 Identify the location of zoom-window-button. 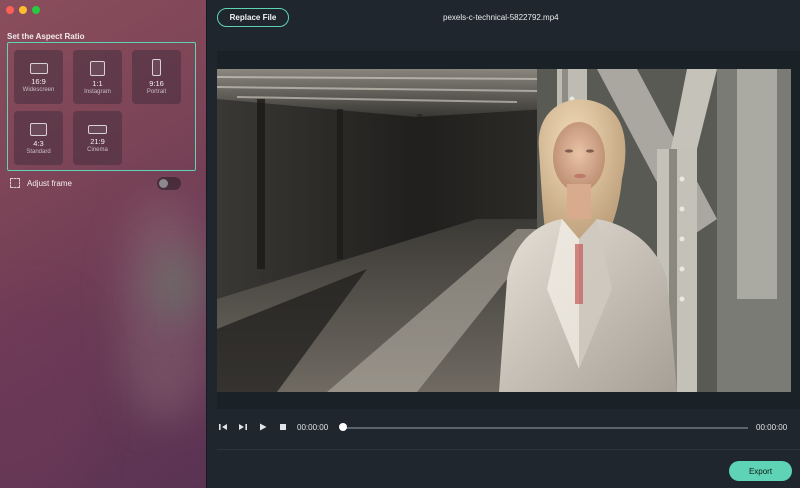
(36, 10).